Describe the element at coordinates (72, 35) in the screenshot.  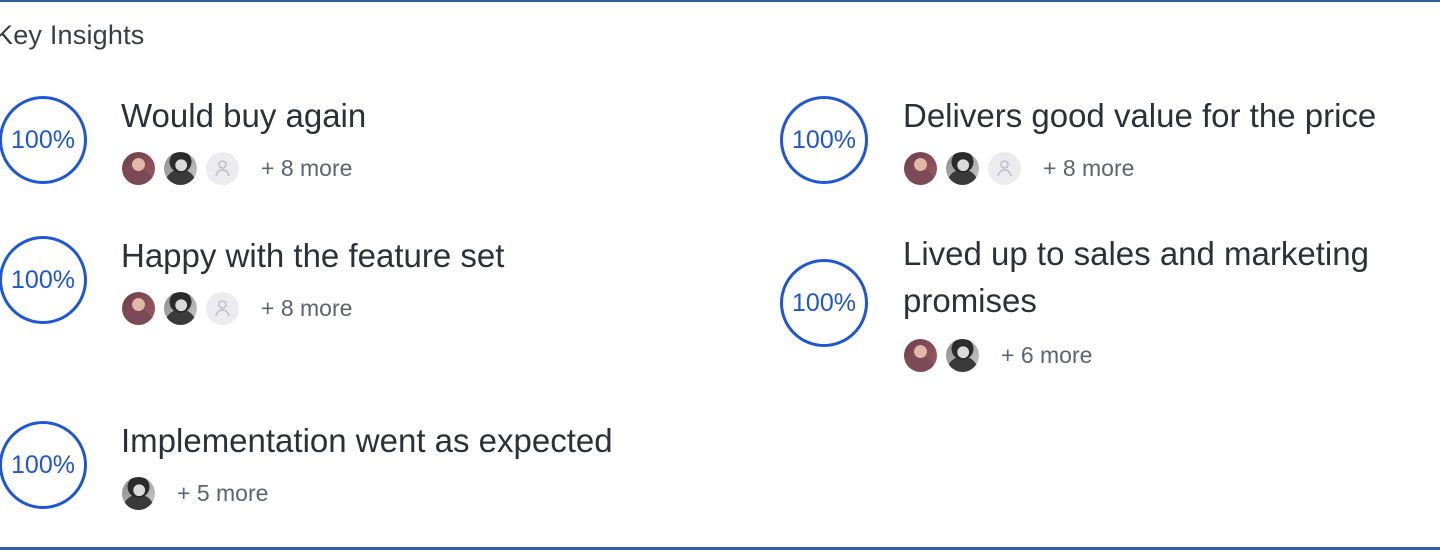
I see `section-title: Key Insights` at that location.